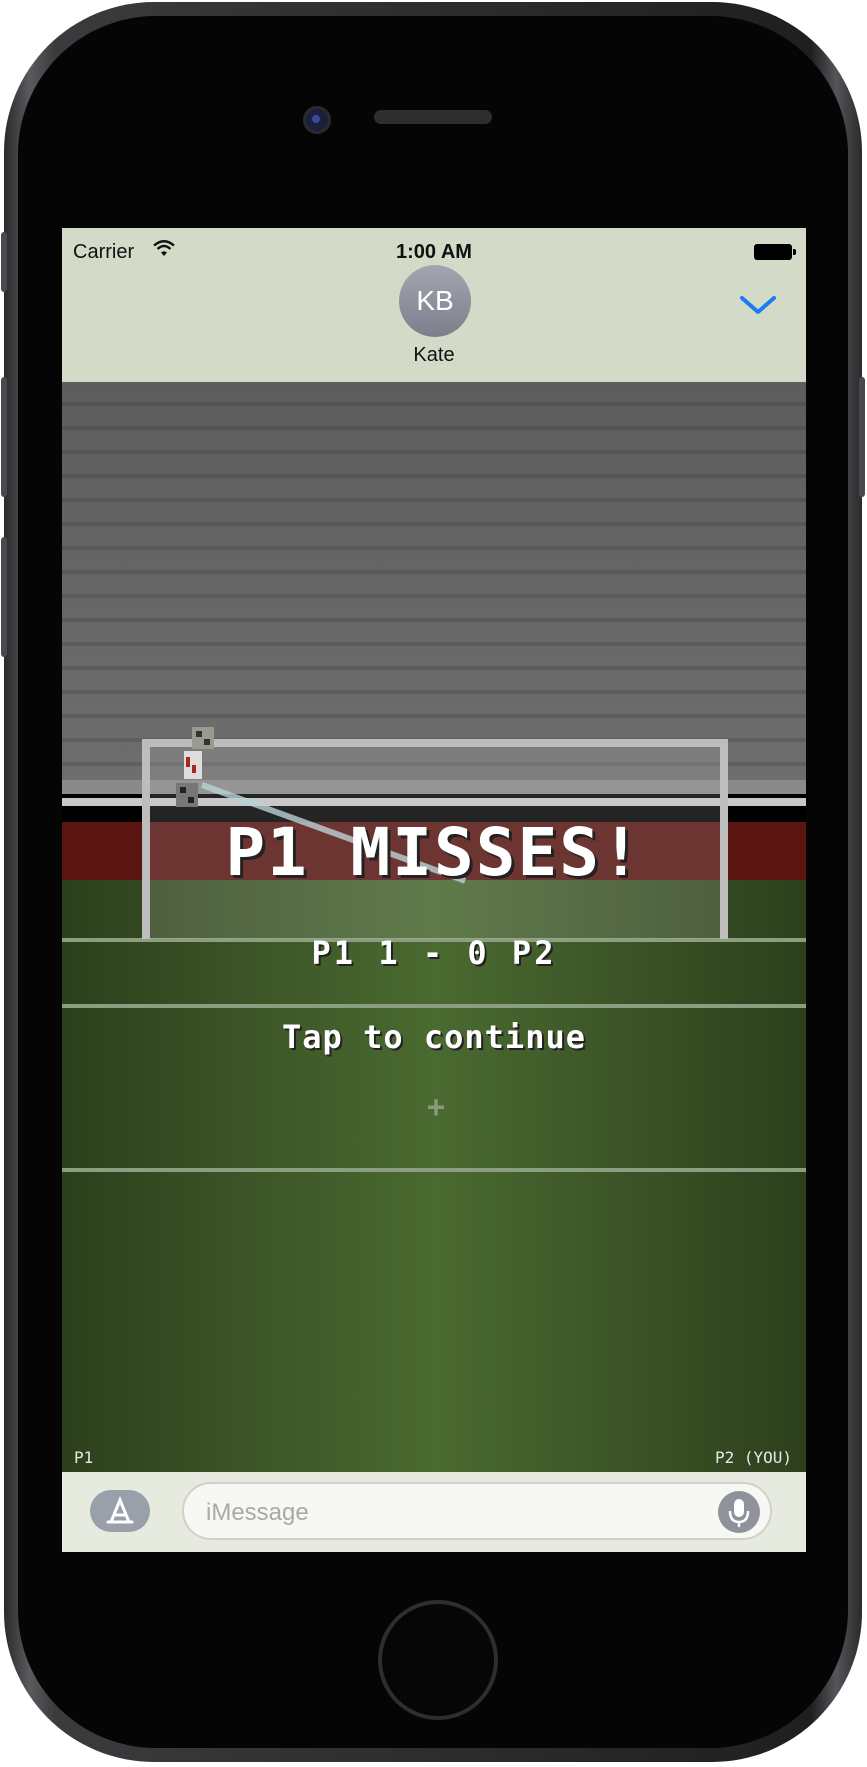 Image resolution: width=867 pixels, height=1767 pixels. Describe the element at coordinates (434, 852) in the screenshot. I see `result-headline: P1 MISSES!` at that location.